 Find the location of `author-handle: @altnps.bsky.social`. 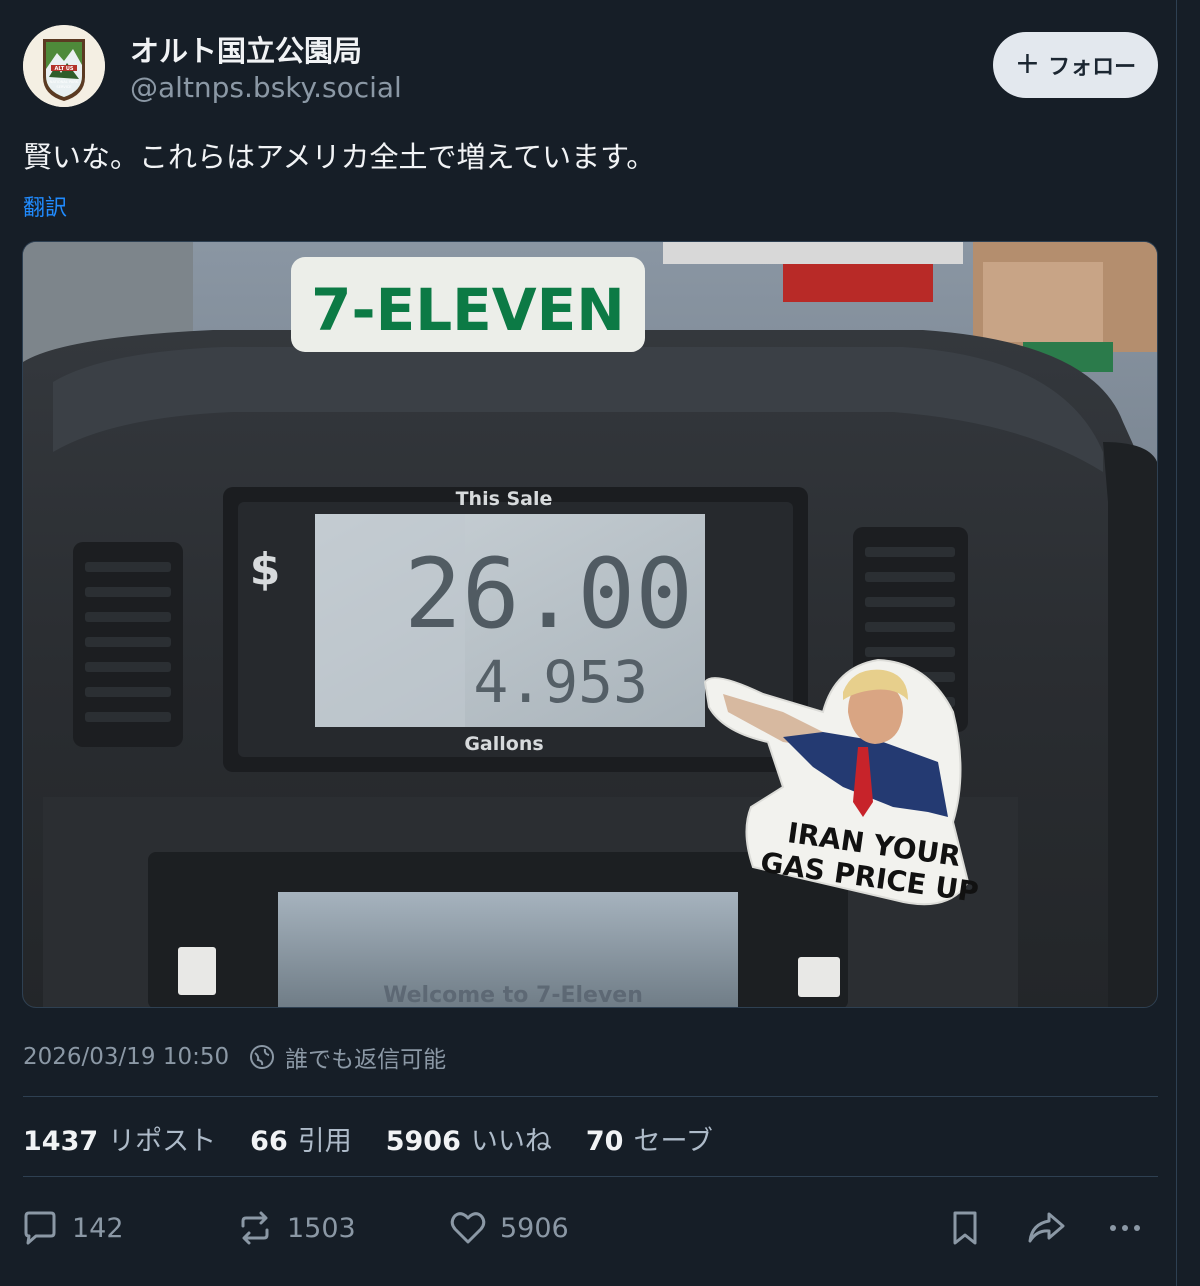

author-handle: @altnps.bsky.social is located at coordinates (266, 87).